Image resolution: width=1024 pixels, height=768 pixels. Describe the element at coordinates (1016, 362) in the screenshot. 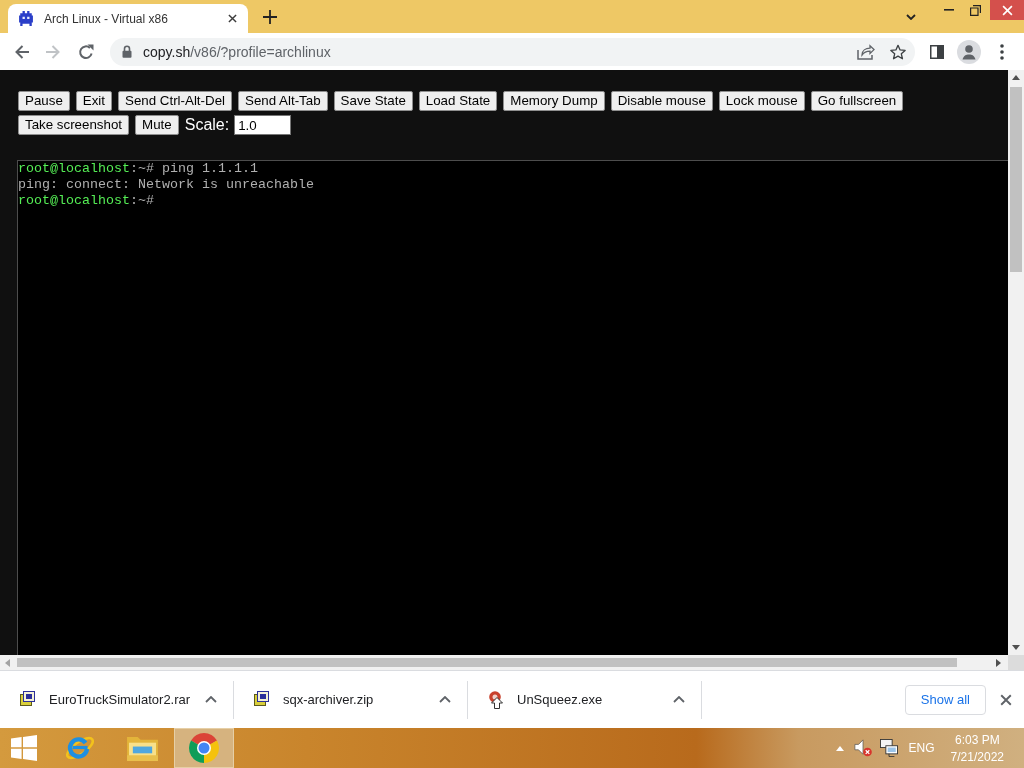

I see `vertical-scrollbar` at that location.